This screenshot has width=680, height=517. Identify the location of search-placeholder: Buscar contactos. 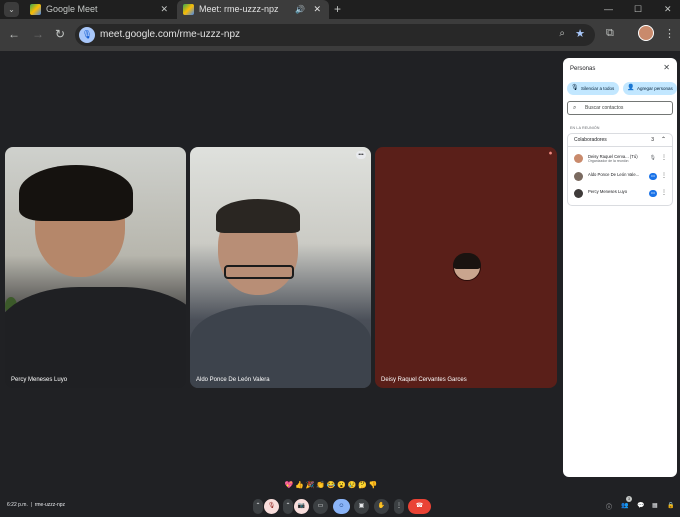
(604, 108).